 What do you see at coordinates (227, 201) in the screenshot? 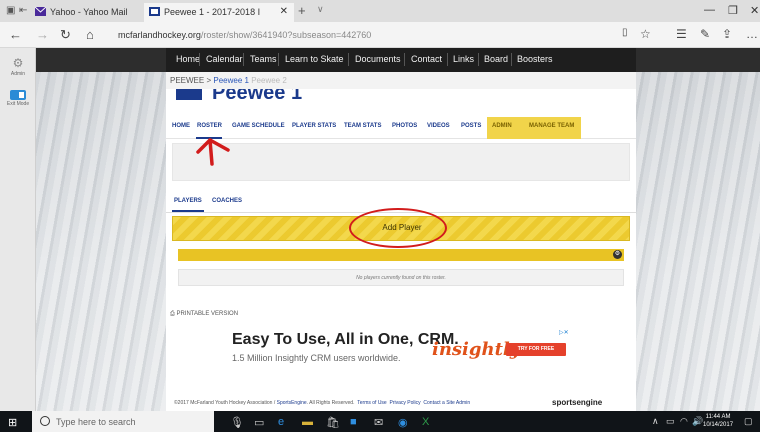
I see `tab-coaches: COACHES` at bounding box center [227, 201].